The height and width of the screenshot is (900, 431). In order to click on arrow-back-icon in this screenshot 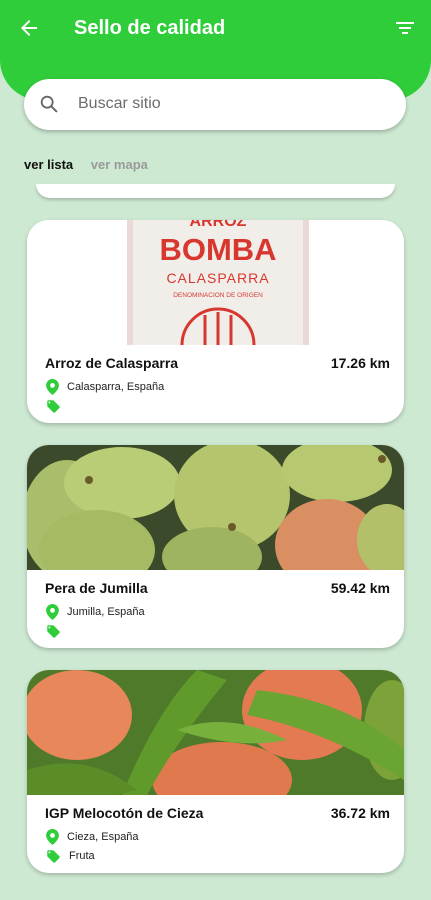, I will do `click(29, 28)`.